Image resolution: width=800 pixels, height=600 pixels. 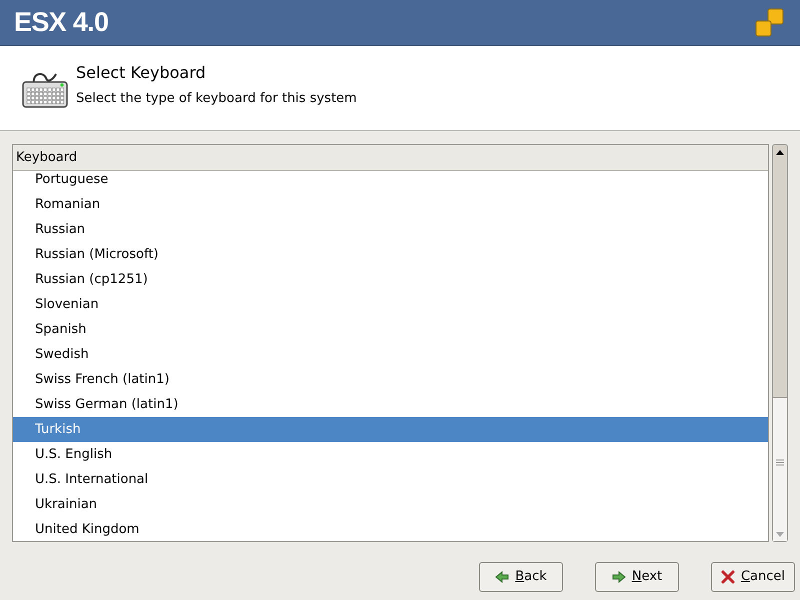 I want to click on list-item: Russian (Microsoft), so click(x=390, y=254).